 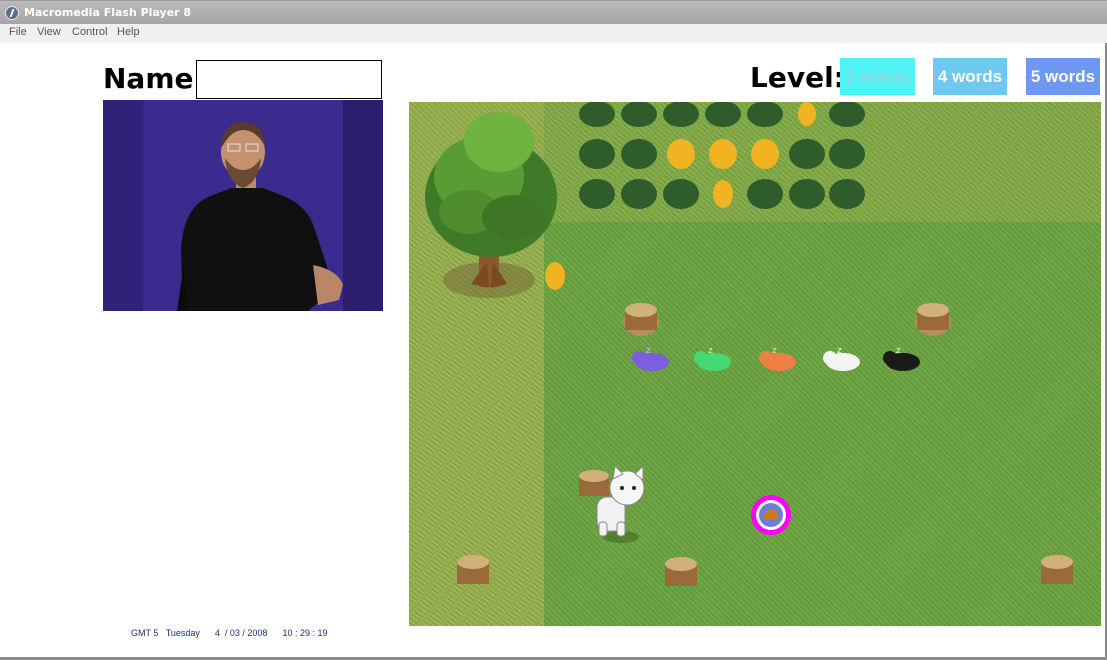 What do you see at coordinates (553, 12) in the screenshot?
I see `window-titlebar: Macromedia Flash Player 8` at bounding box center [553, 12].